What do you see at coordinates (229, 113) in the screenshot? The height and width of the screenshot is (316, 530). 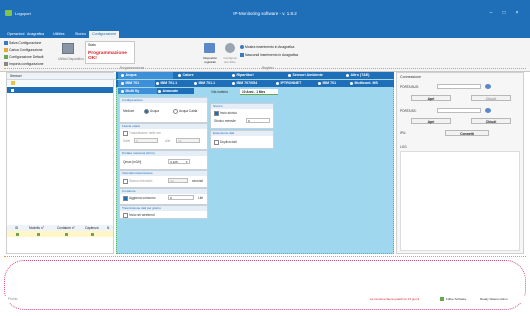 I see `invio-storico-label: Invio storico` at bounding box center [229, 113].